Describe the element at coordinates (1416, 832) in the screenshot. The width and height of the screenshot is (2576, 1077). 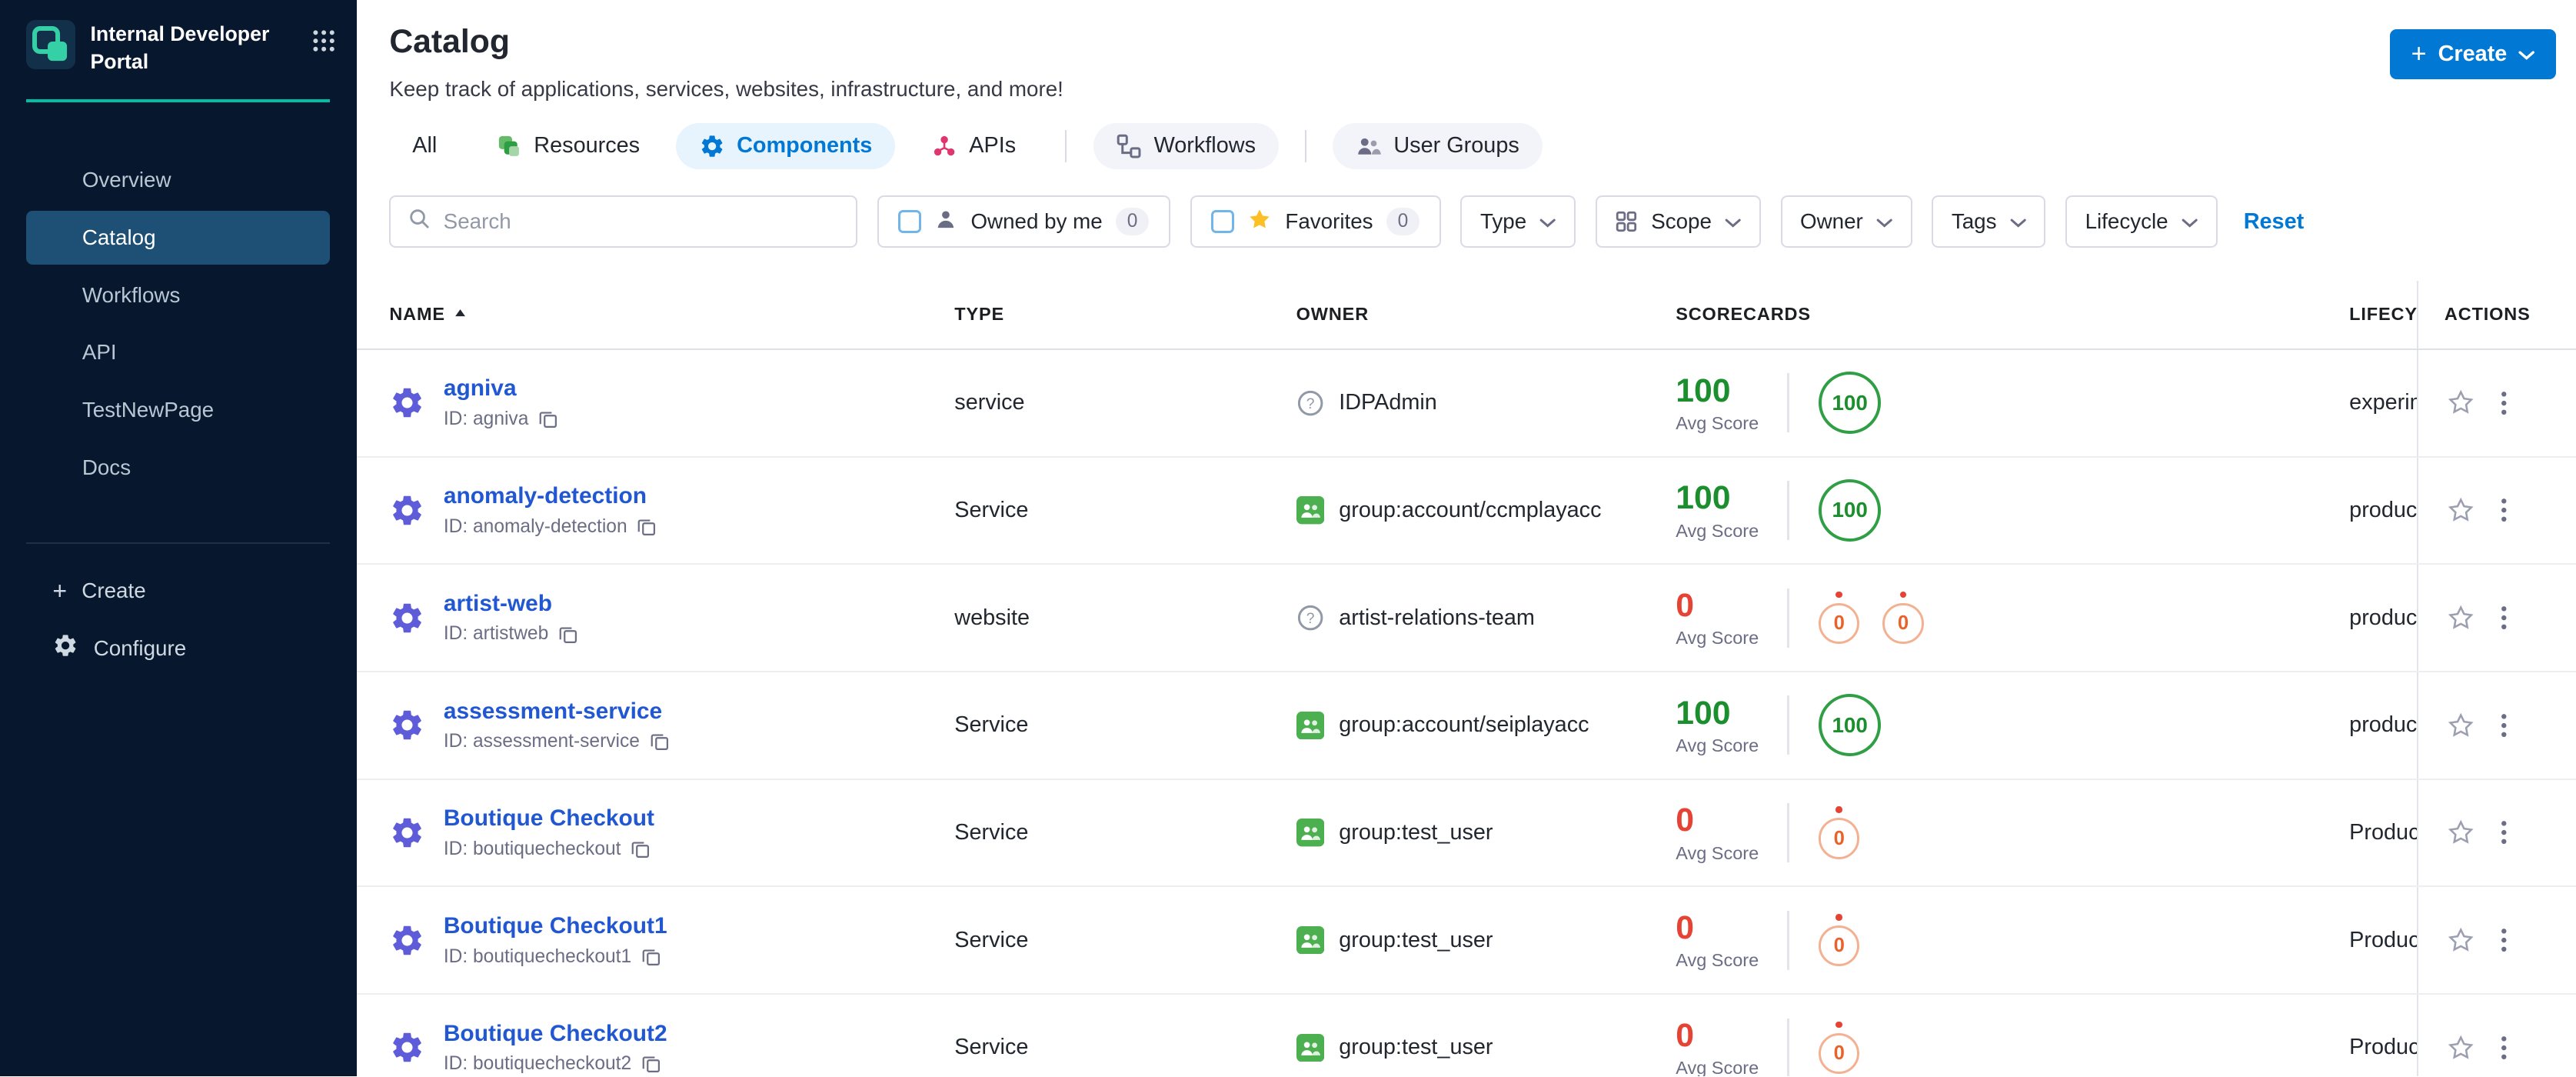
I see `owner-name: group:test_user` at that location.